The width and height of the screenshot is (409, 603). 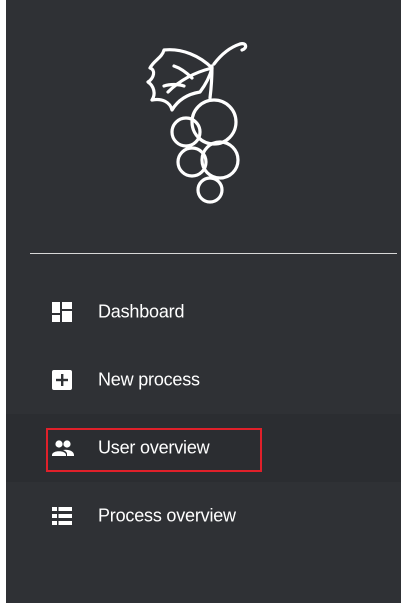 I want to click on sidebar-item-dashboard: Dashboard, so click(x=203, y=312).